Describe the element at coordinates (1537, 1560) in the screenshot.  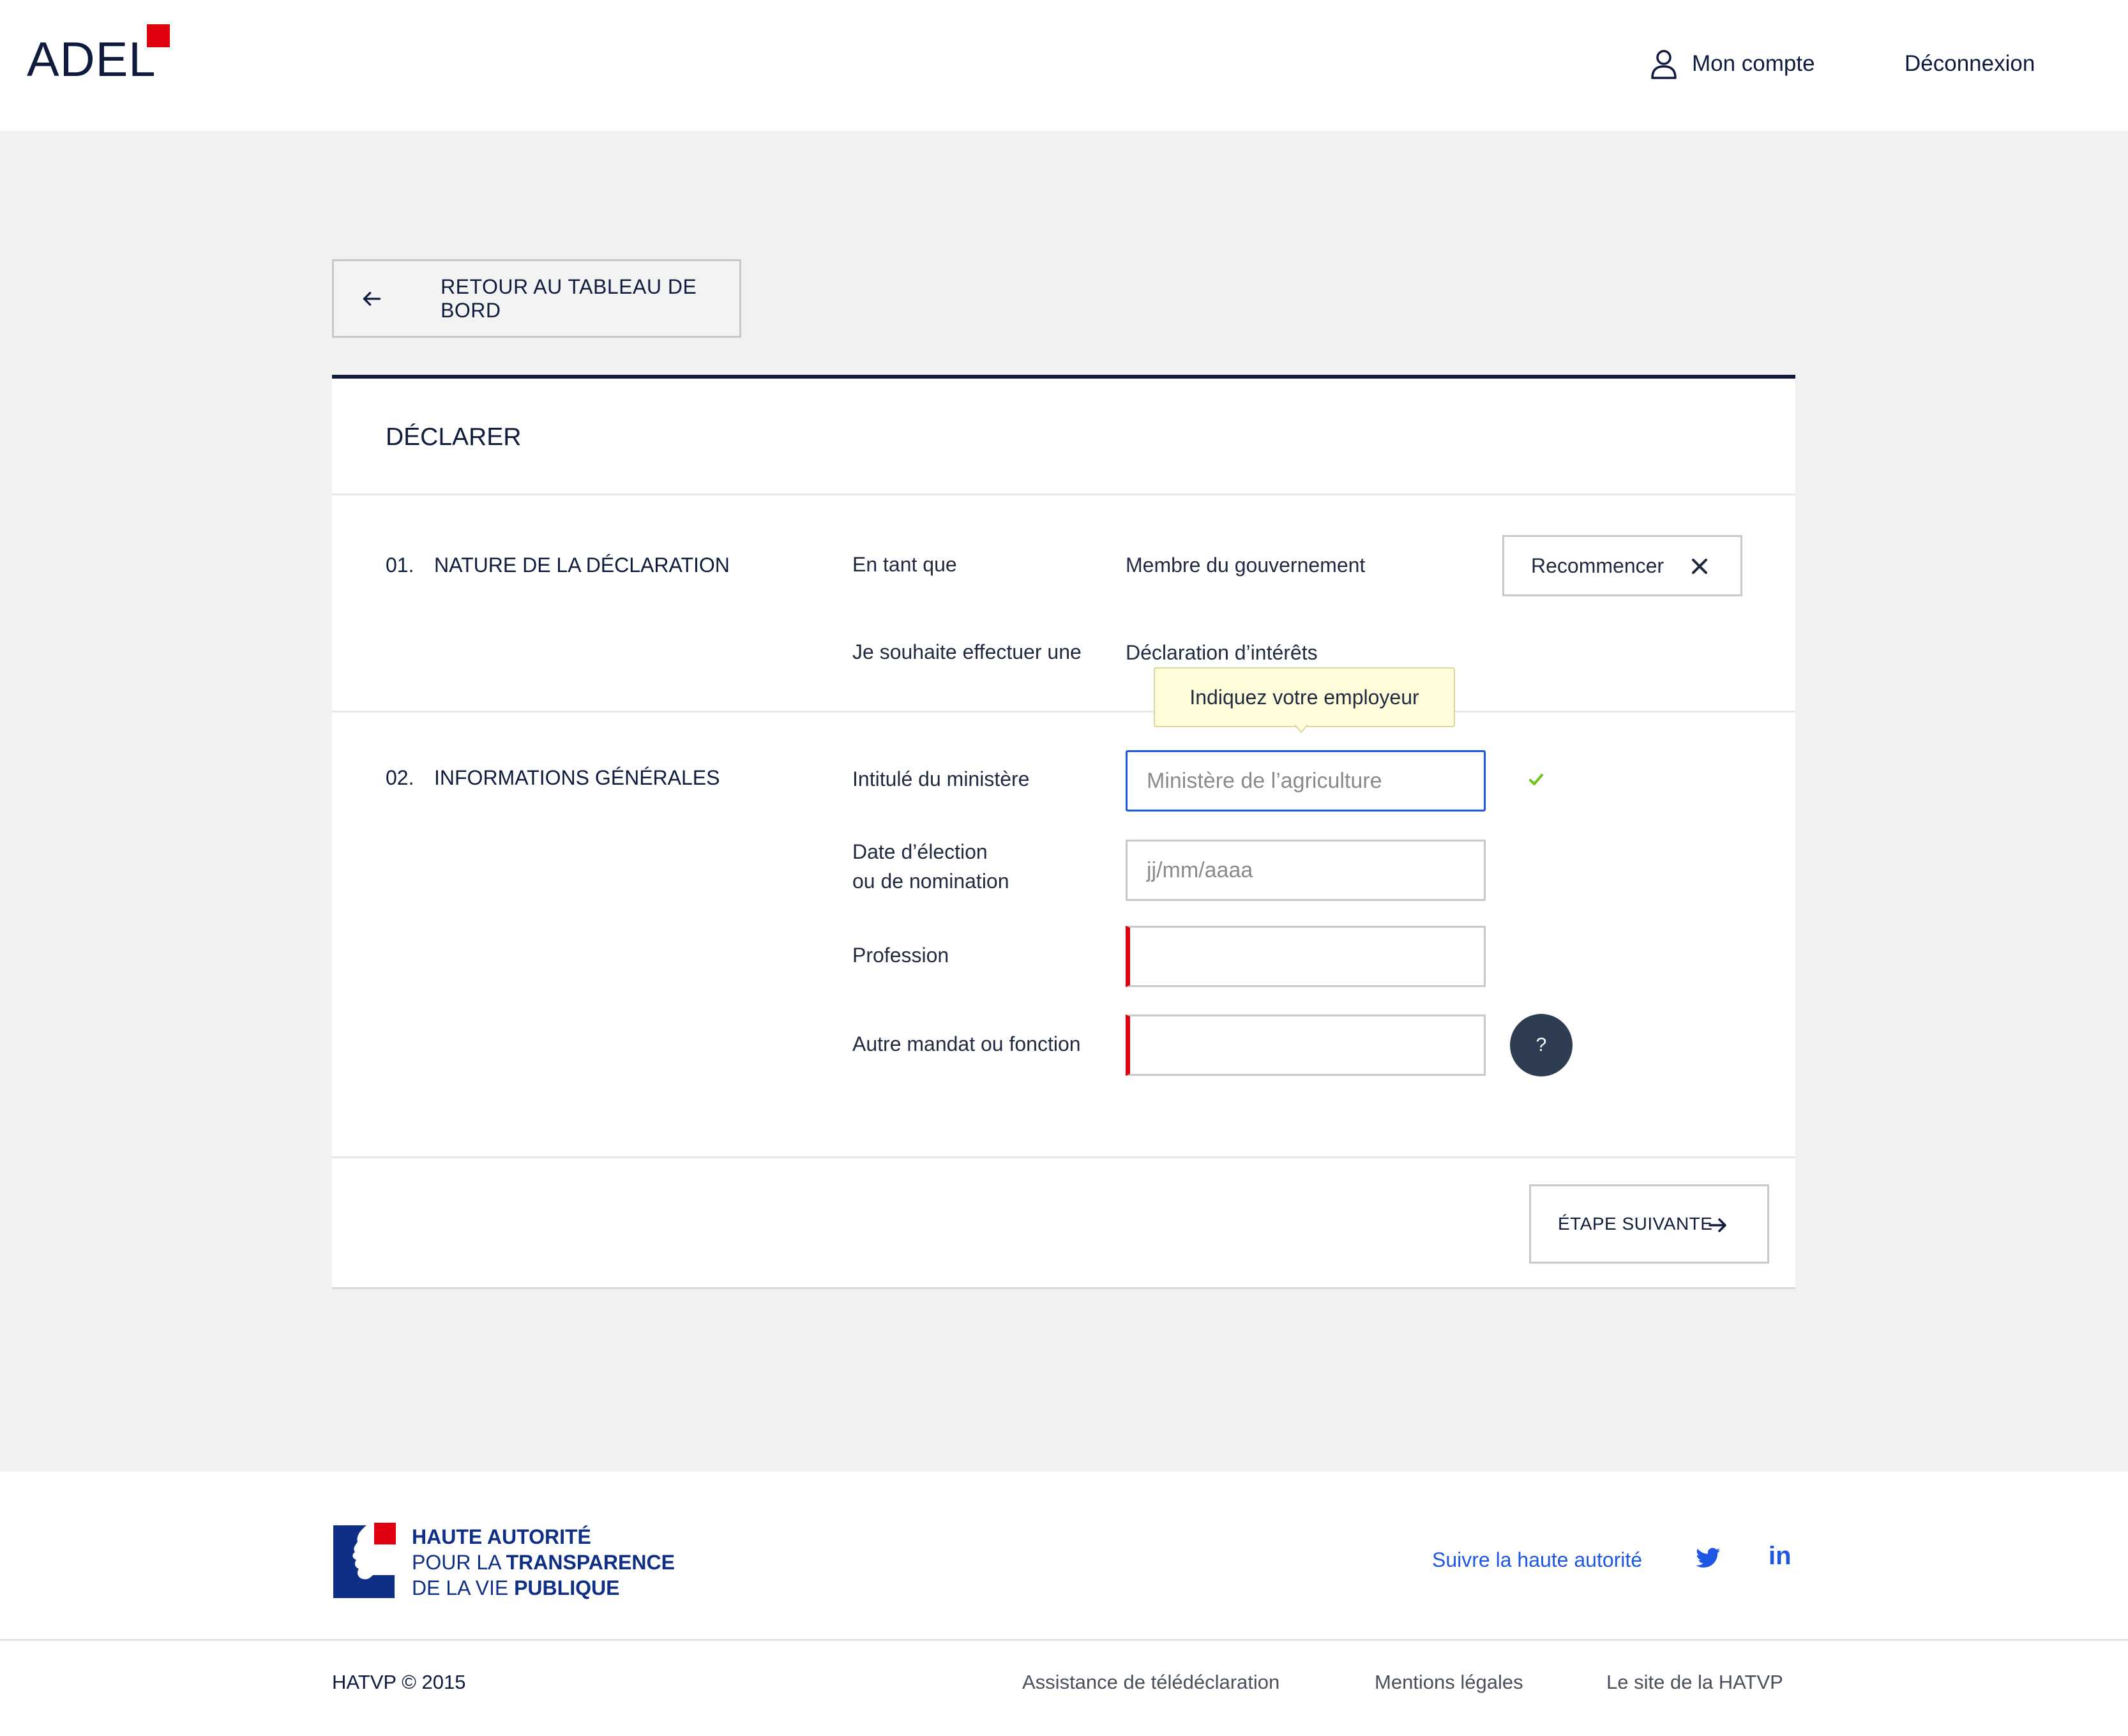
I see `follow-authority-link: Suivre la haute autorité` at that location.